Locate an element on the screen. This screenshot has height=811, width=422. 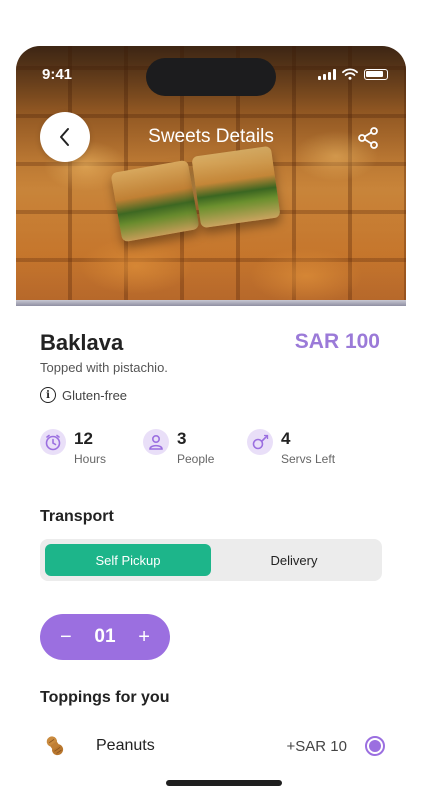
stat-label: People is located at coordinates (196, 459).